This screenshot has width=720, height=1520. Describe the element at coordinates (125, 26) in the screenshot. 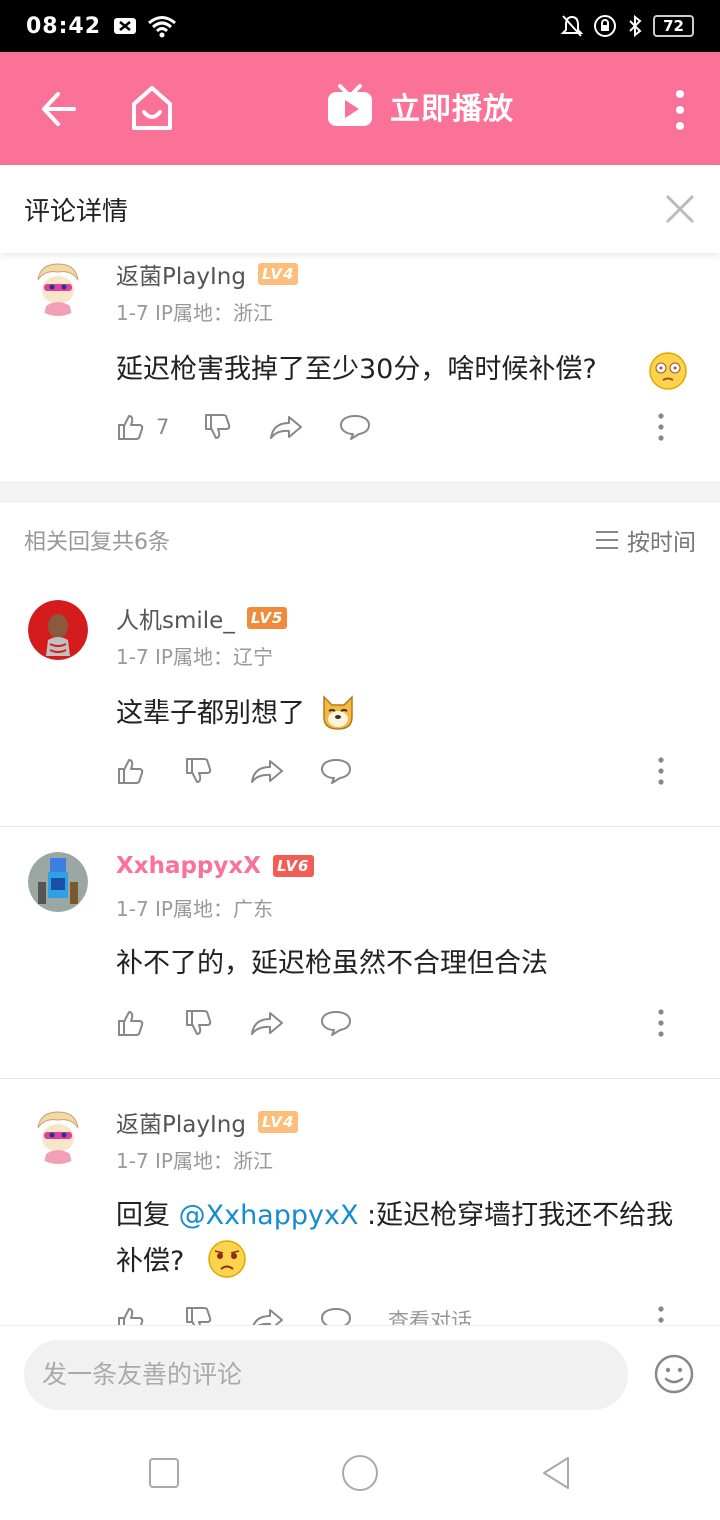

I see `notification-icon` at that location.